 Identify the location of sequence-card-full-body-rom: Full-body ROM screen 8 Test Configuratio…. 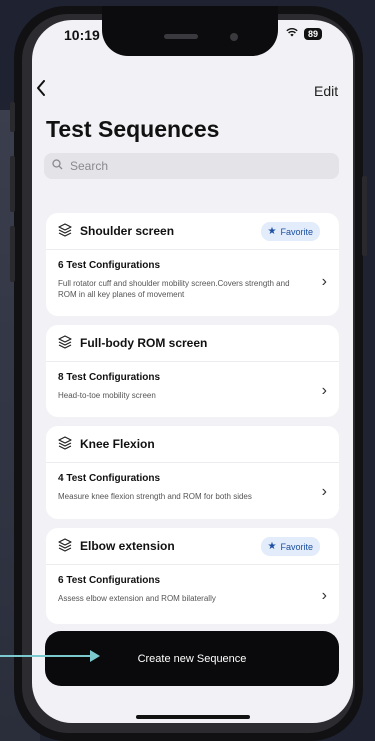
(192, 371).